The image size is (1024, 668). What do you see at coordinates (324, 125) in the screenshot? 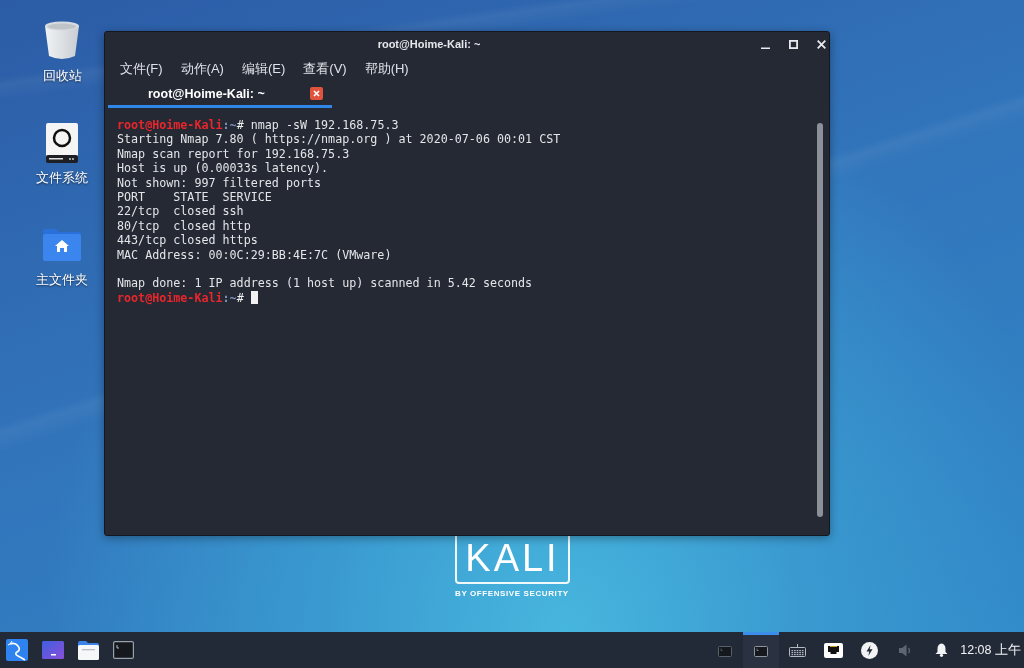
I see `command-text: nmap -sW 192.168.75.3` at bounding box center [324, 125].